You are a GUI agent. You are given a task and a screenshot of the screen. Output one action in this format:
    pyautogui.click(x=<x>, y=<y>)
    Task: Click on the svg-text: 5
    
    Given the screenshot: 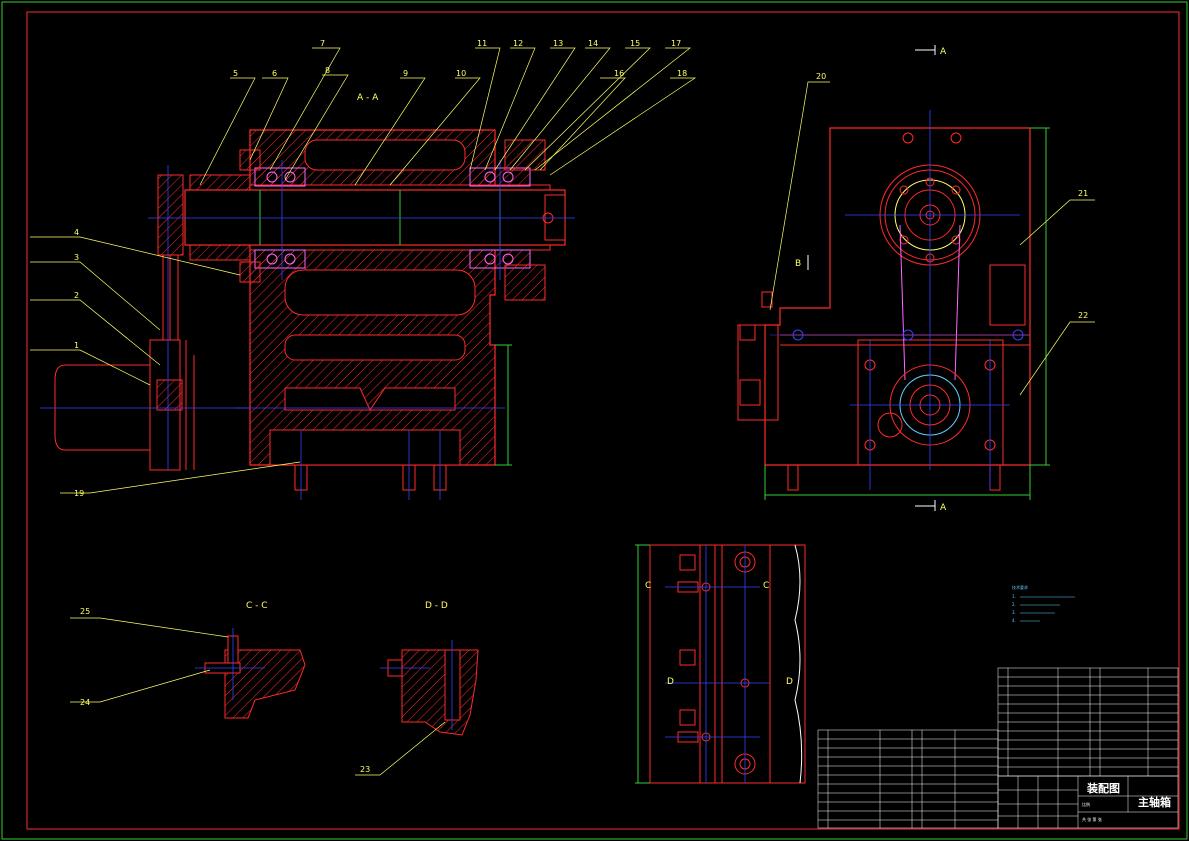 What is the action you would take?
    pyautogui.click(x=235, y=73)
    